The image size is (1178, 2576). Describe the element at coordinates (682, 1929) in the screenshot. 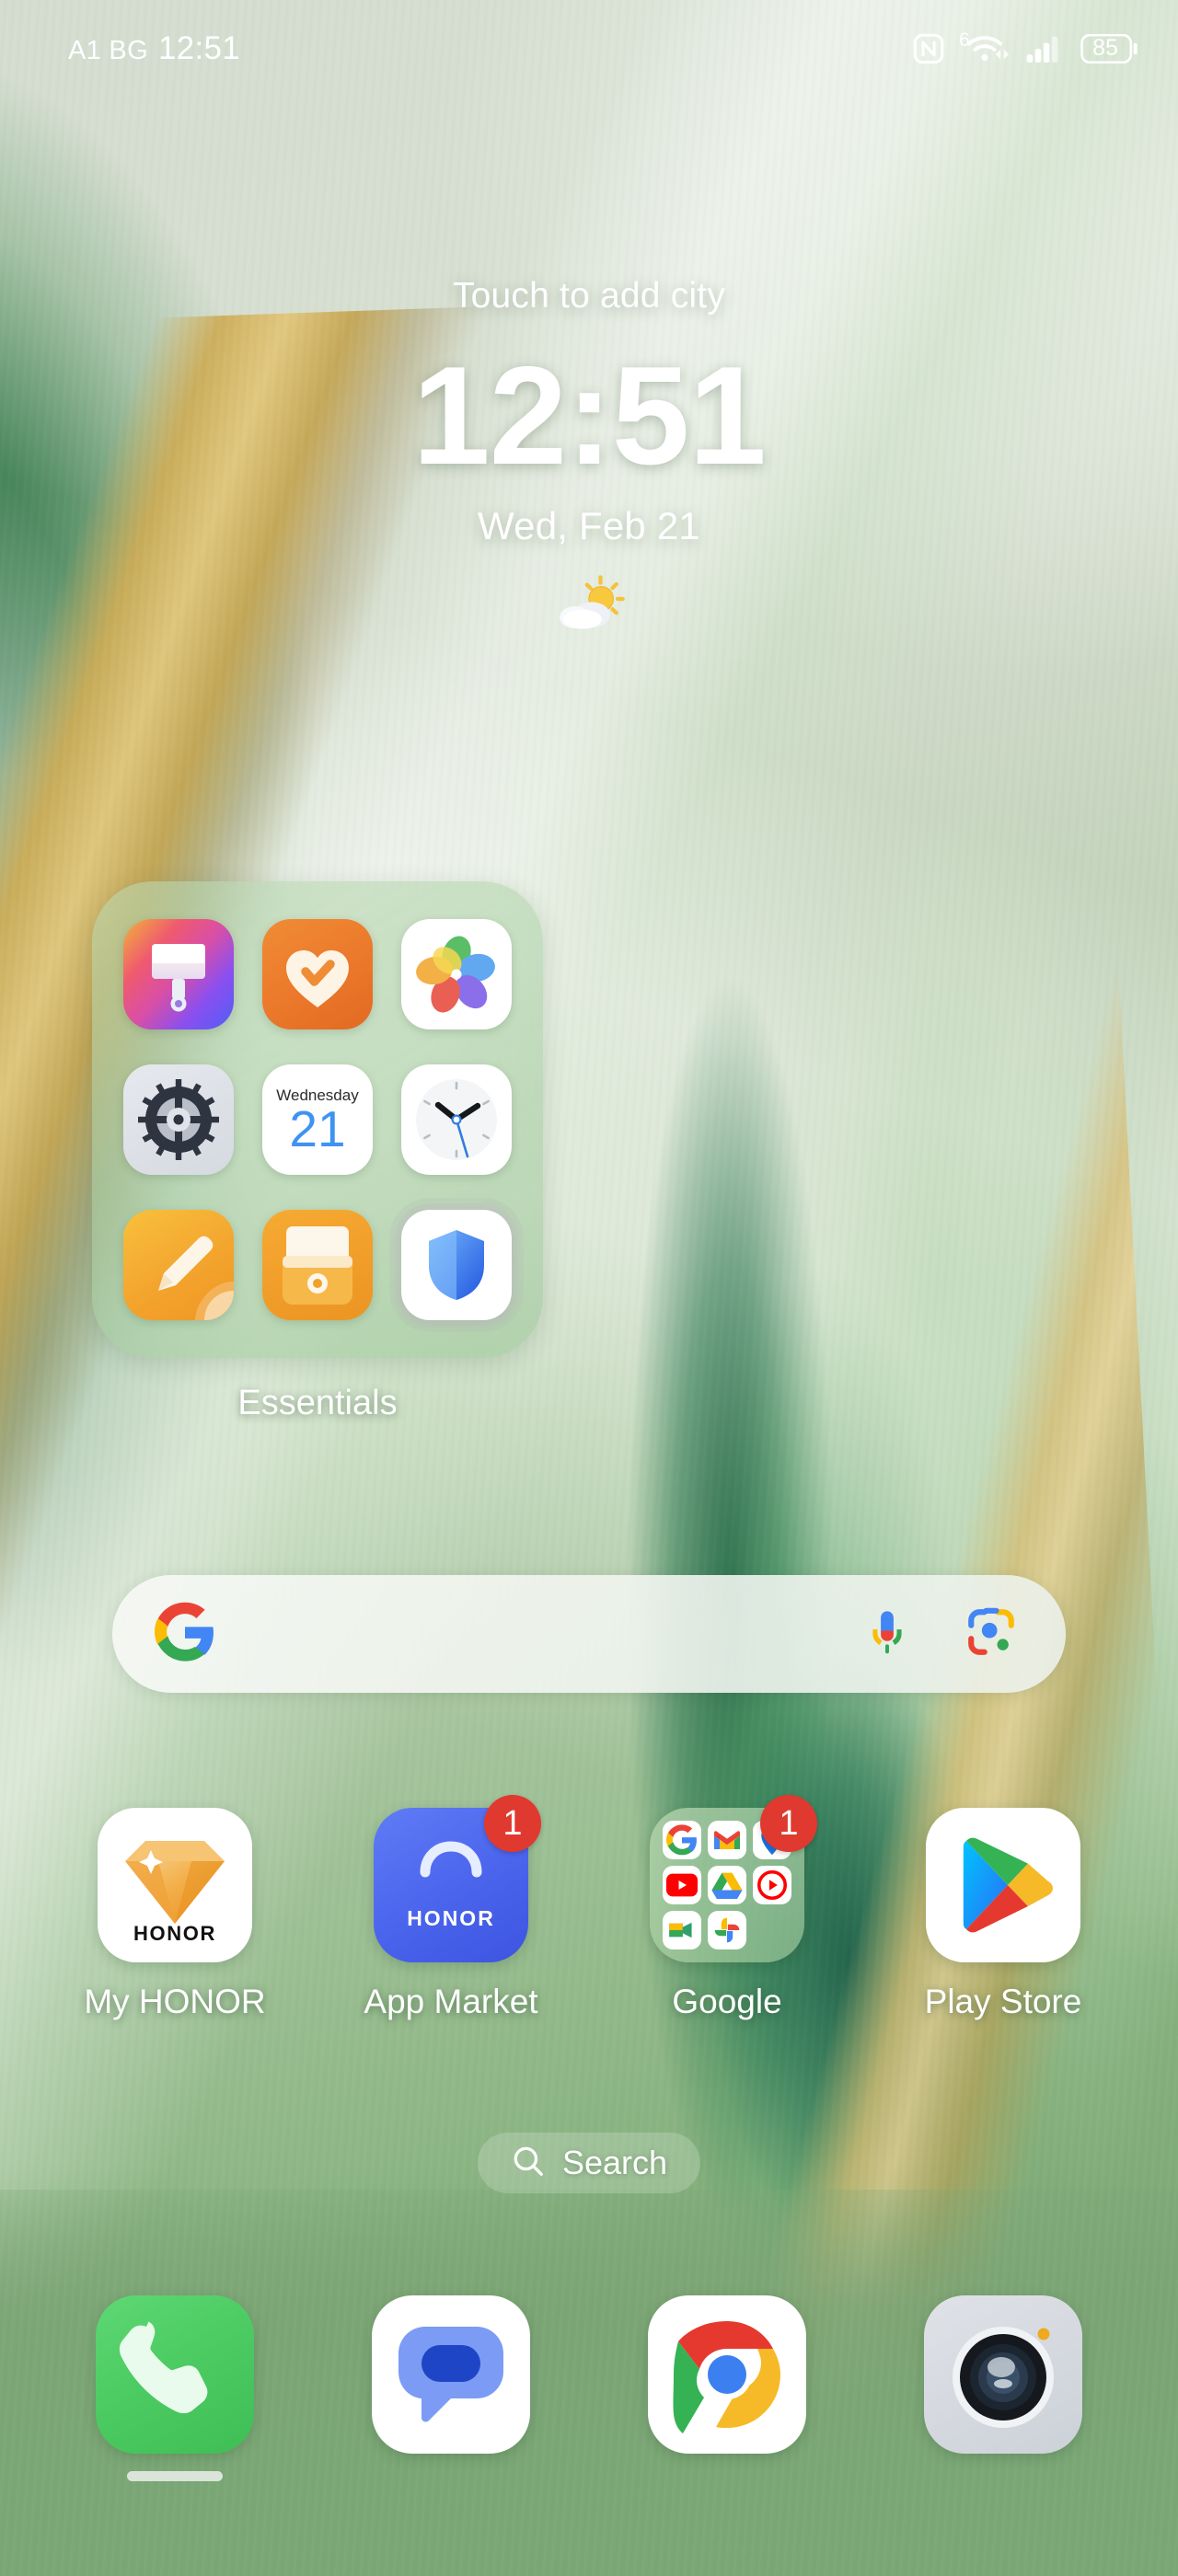

I see `mini-meet-icon` at that location.